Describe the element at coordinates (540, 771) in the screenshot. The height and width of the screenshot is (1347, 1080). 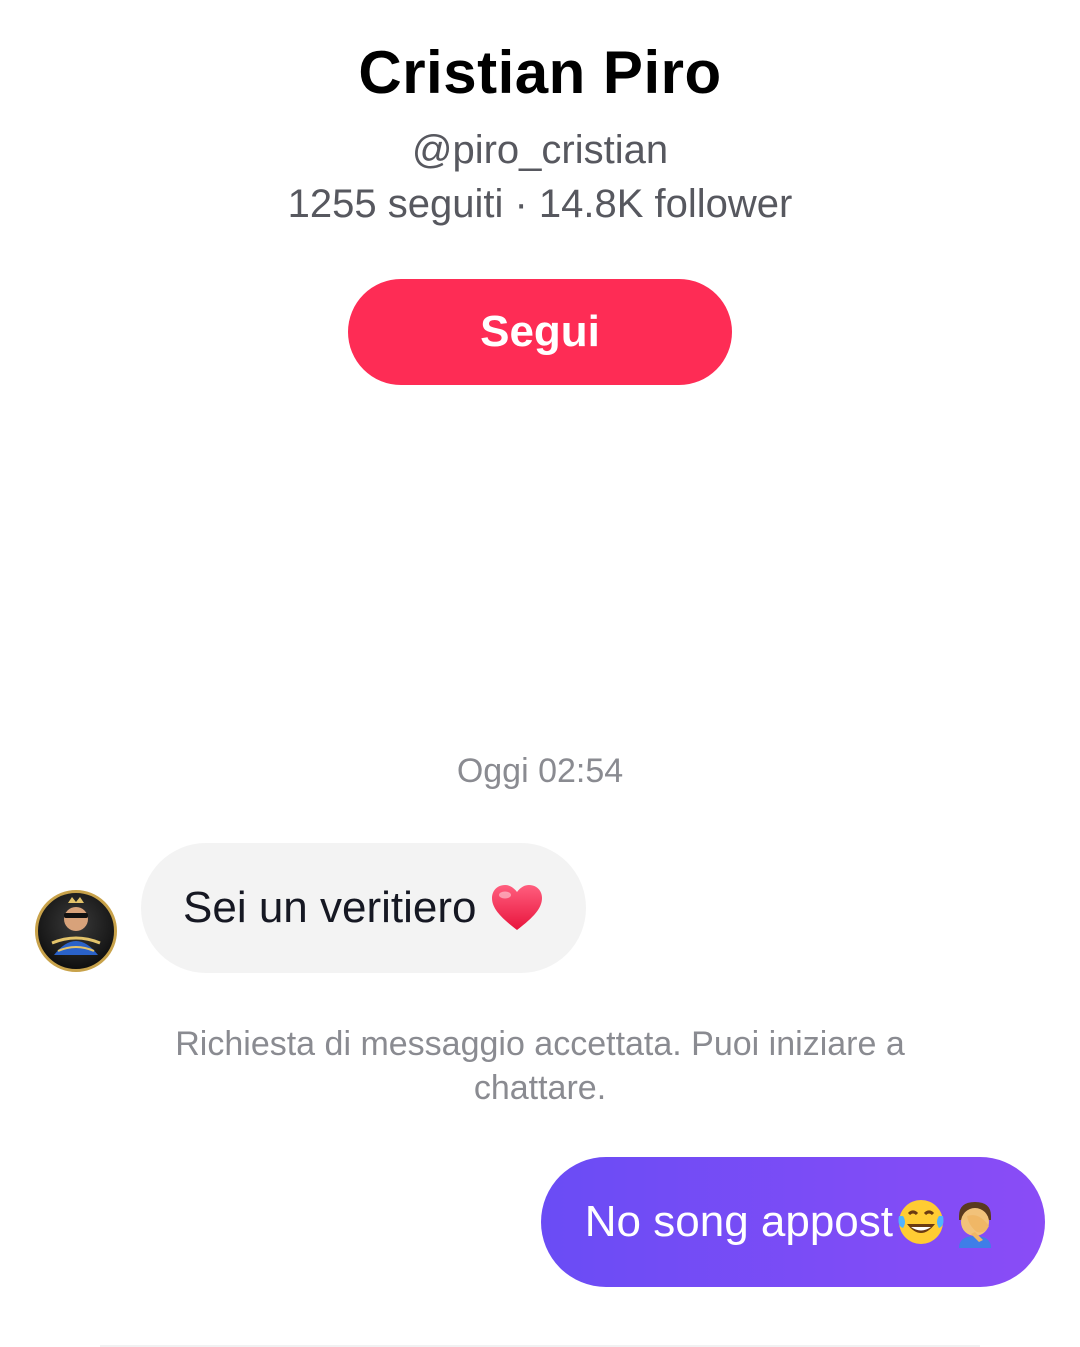
I see `chat-timestamp: Oggi 02:54` at that location.